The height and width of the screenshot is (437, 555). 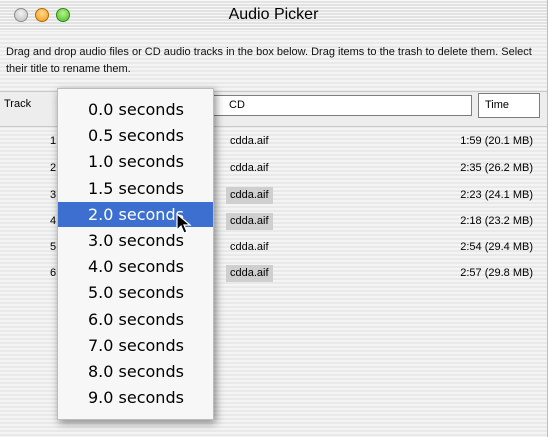 I want to click on track-duration: 2:18 (23.2 MB), so click(x=496, y=221).